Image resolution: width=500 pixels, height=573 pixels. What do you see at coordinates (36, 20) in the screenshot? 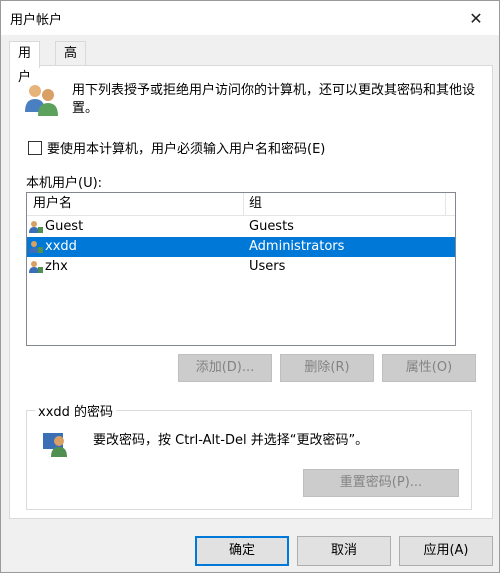
I see `window-title: 用户帐户` at bounding box center [36, 20].